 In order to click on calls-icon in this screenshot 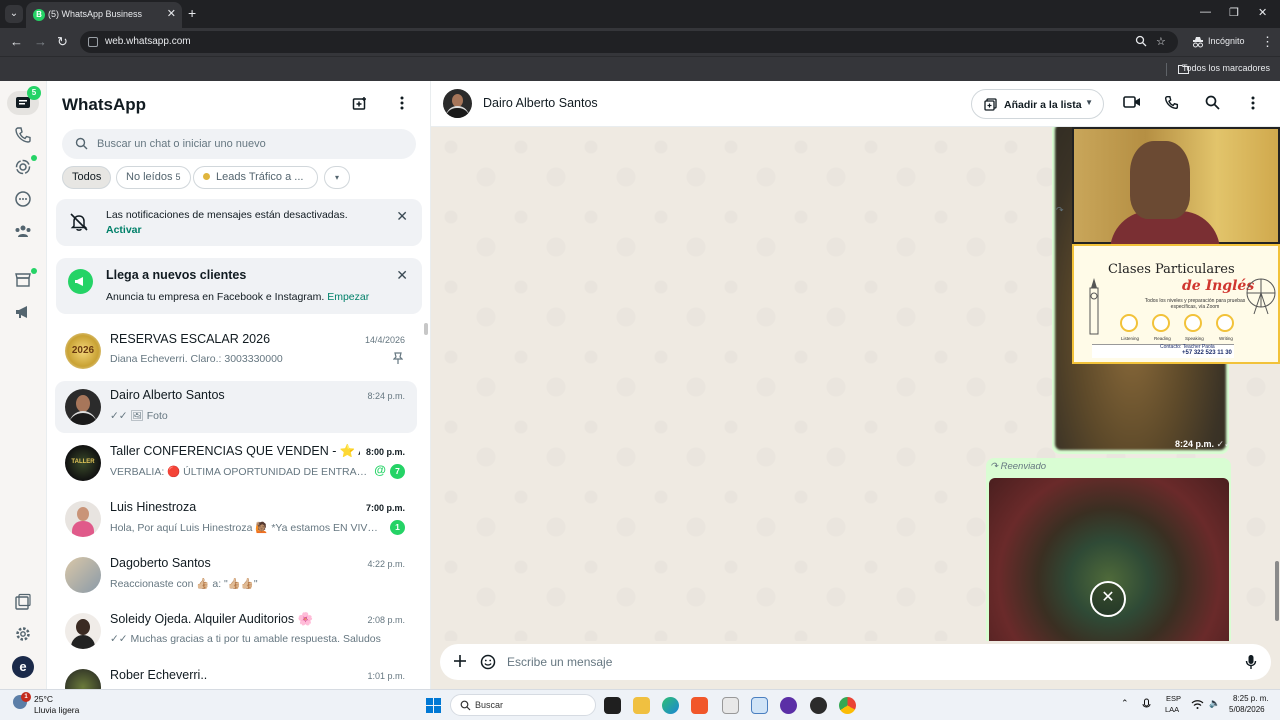, I will do `click(23, 135)`.